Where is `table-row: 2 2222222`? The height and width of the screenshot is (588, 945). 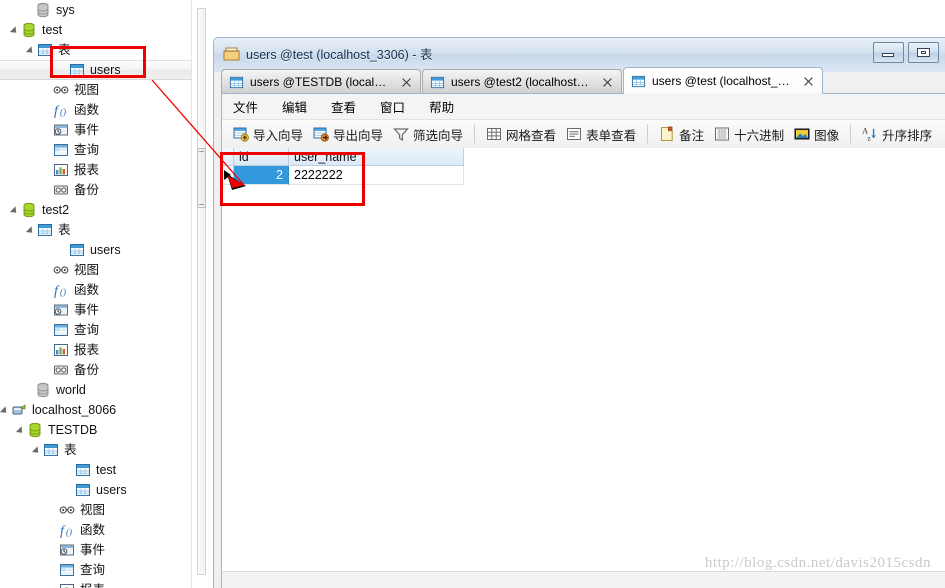
table-row: 2 2222222 is located at coordinates (343, 175).